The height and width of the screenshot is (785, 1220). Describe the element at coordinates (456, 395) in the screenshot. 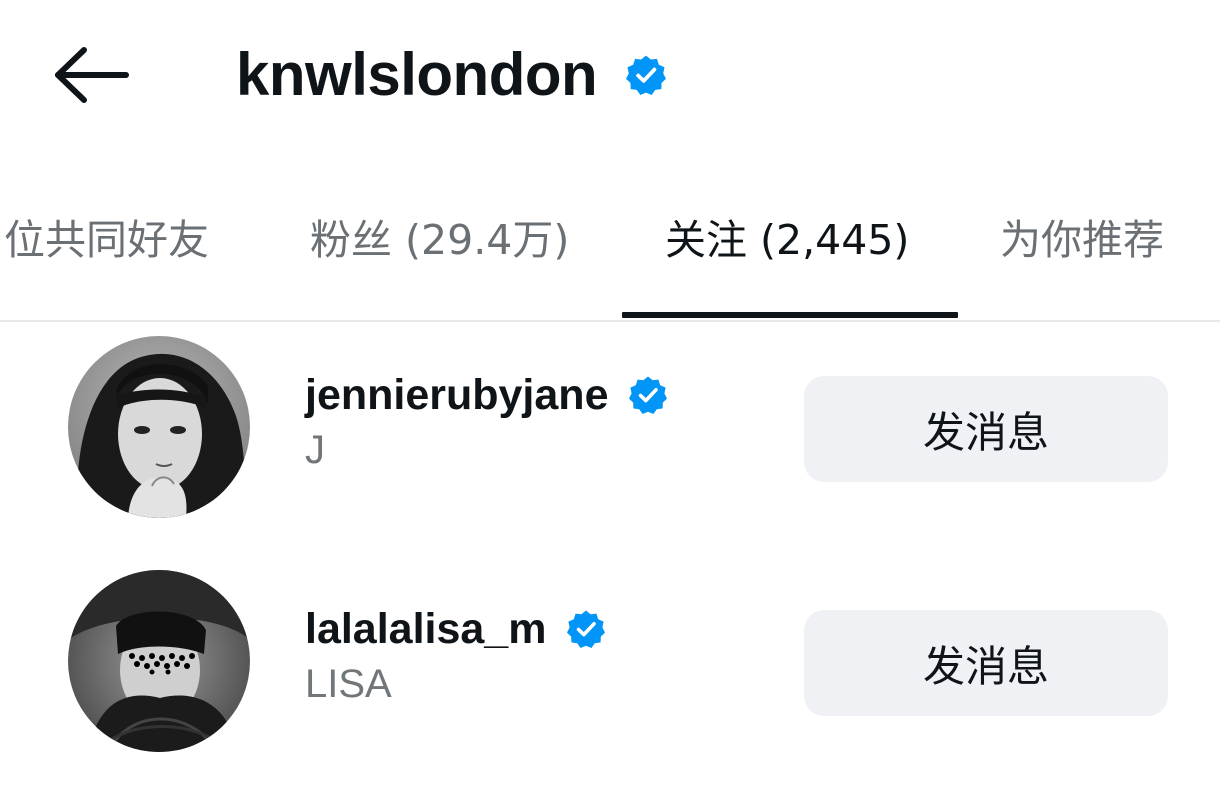

I see `username: jennierubyjane` at that location.